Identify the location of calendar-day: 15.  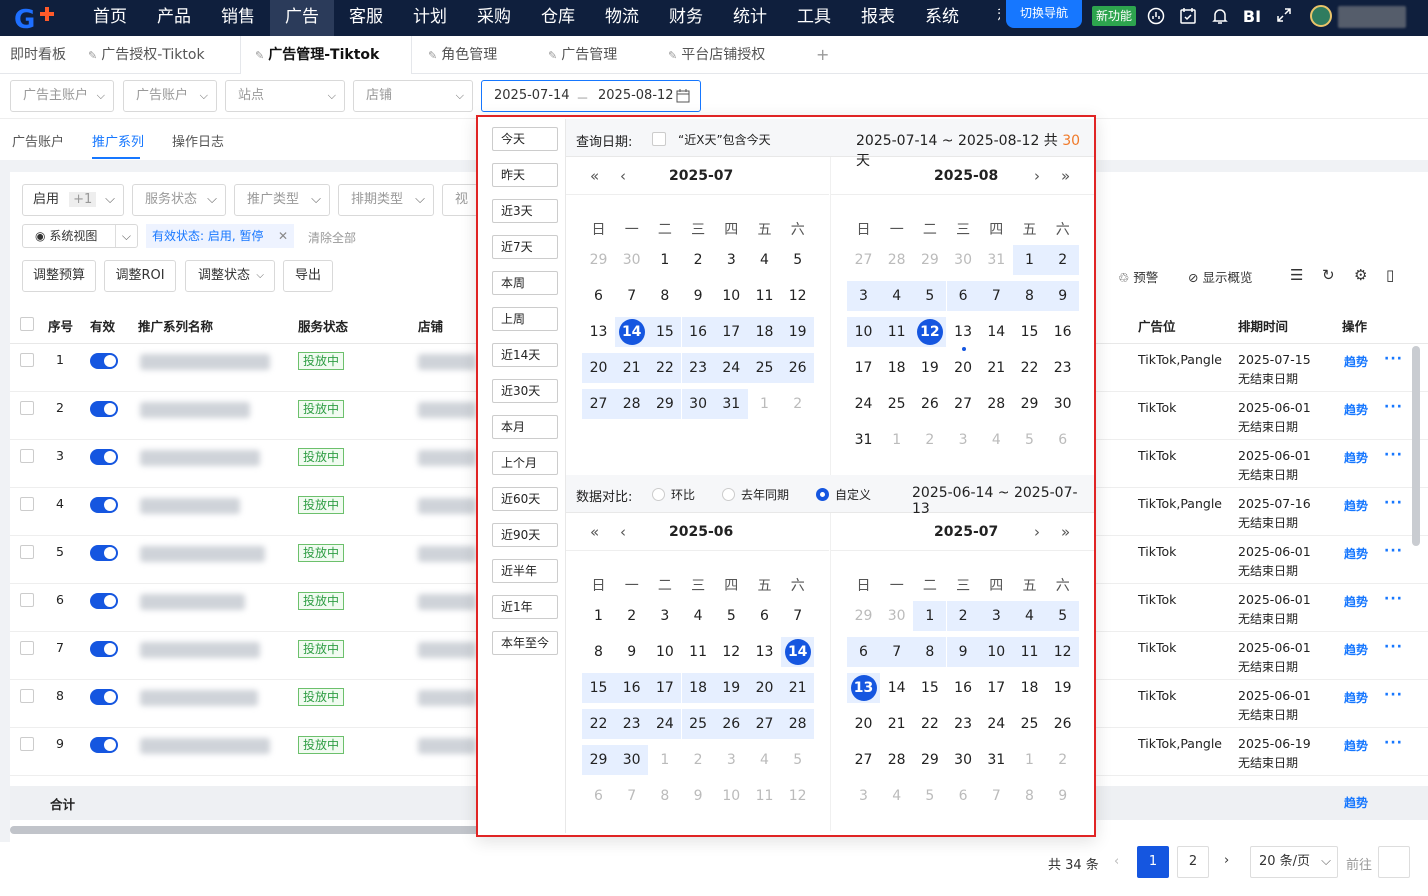
(598, 688).